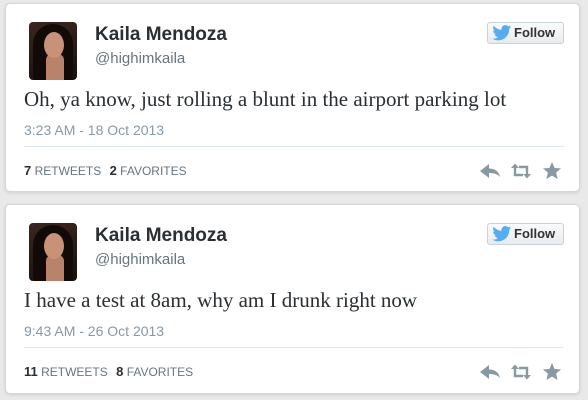  I want to click on retweet-count: 11, so click(31, 371).